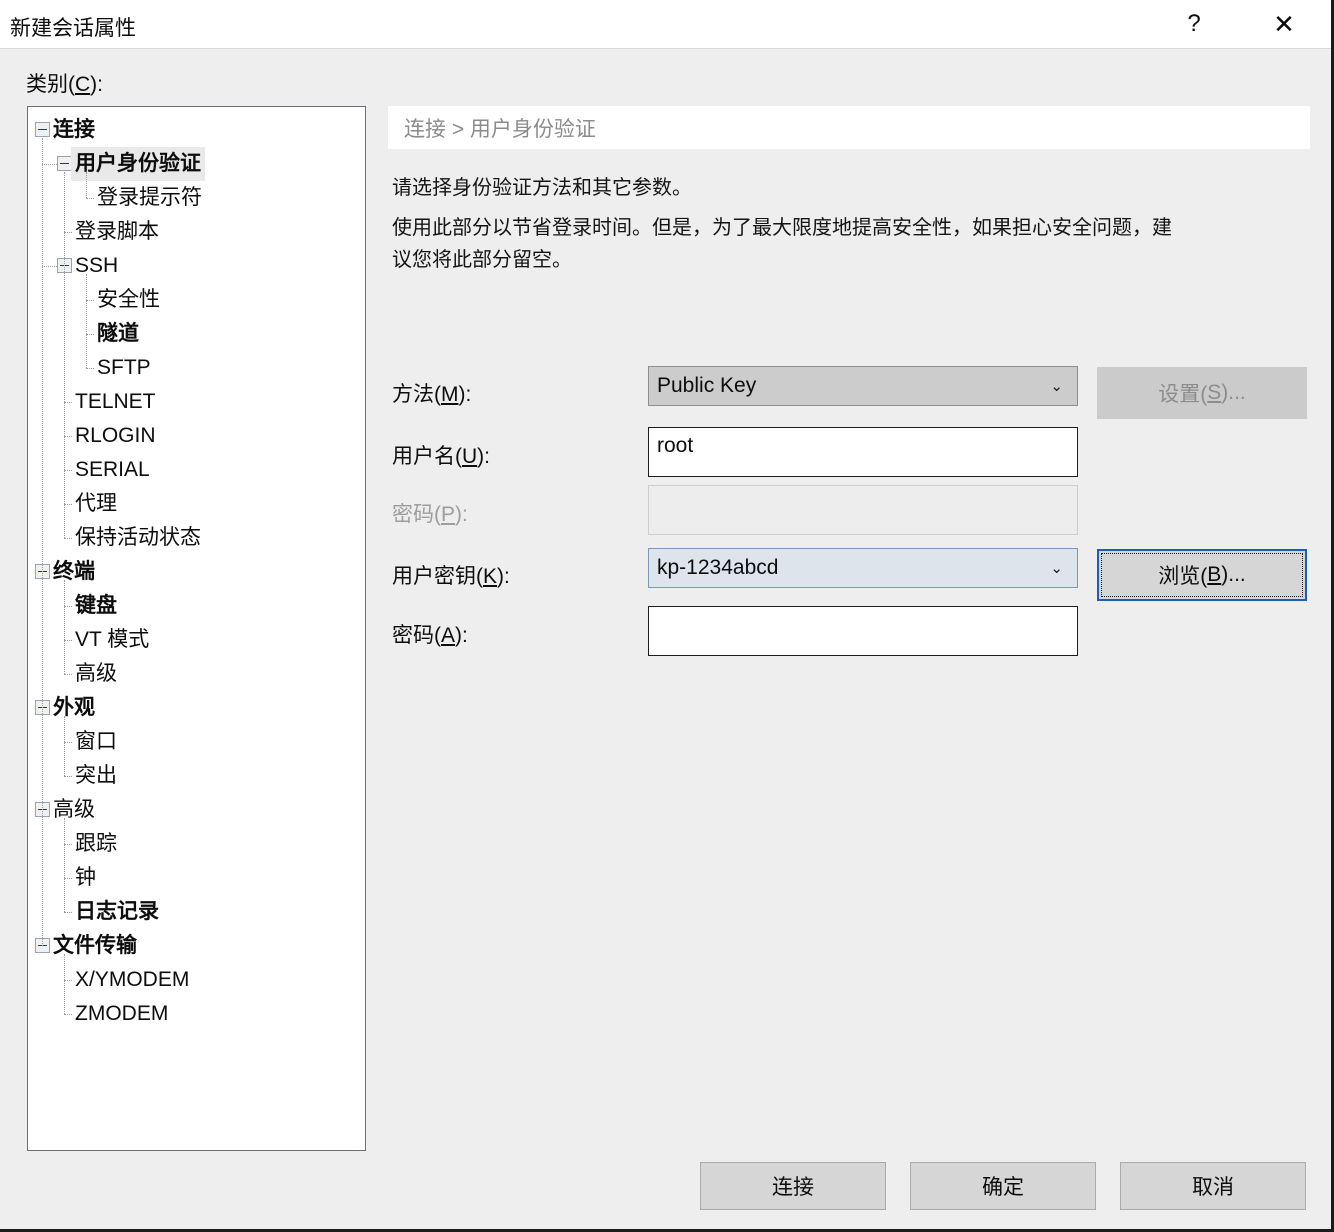  What do you see at coordinates (74, 129) in the screenshot?
I see `tree-item-label: 连接` at bounding box center [74, 129].